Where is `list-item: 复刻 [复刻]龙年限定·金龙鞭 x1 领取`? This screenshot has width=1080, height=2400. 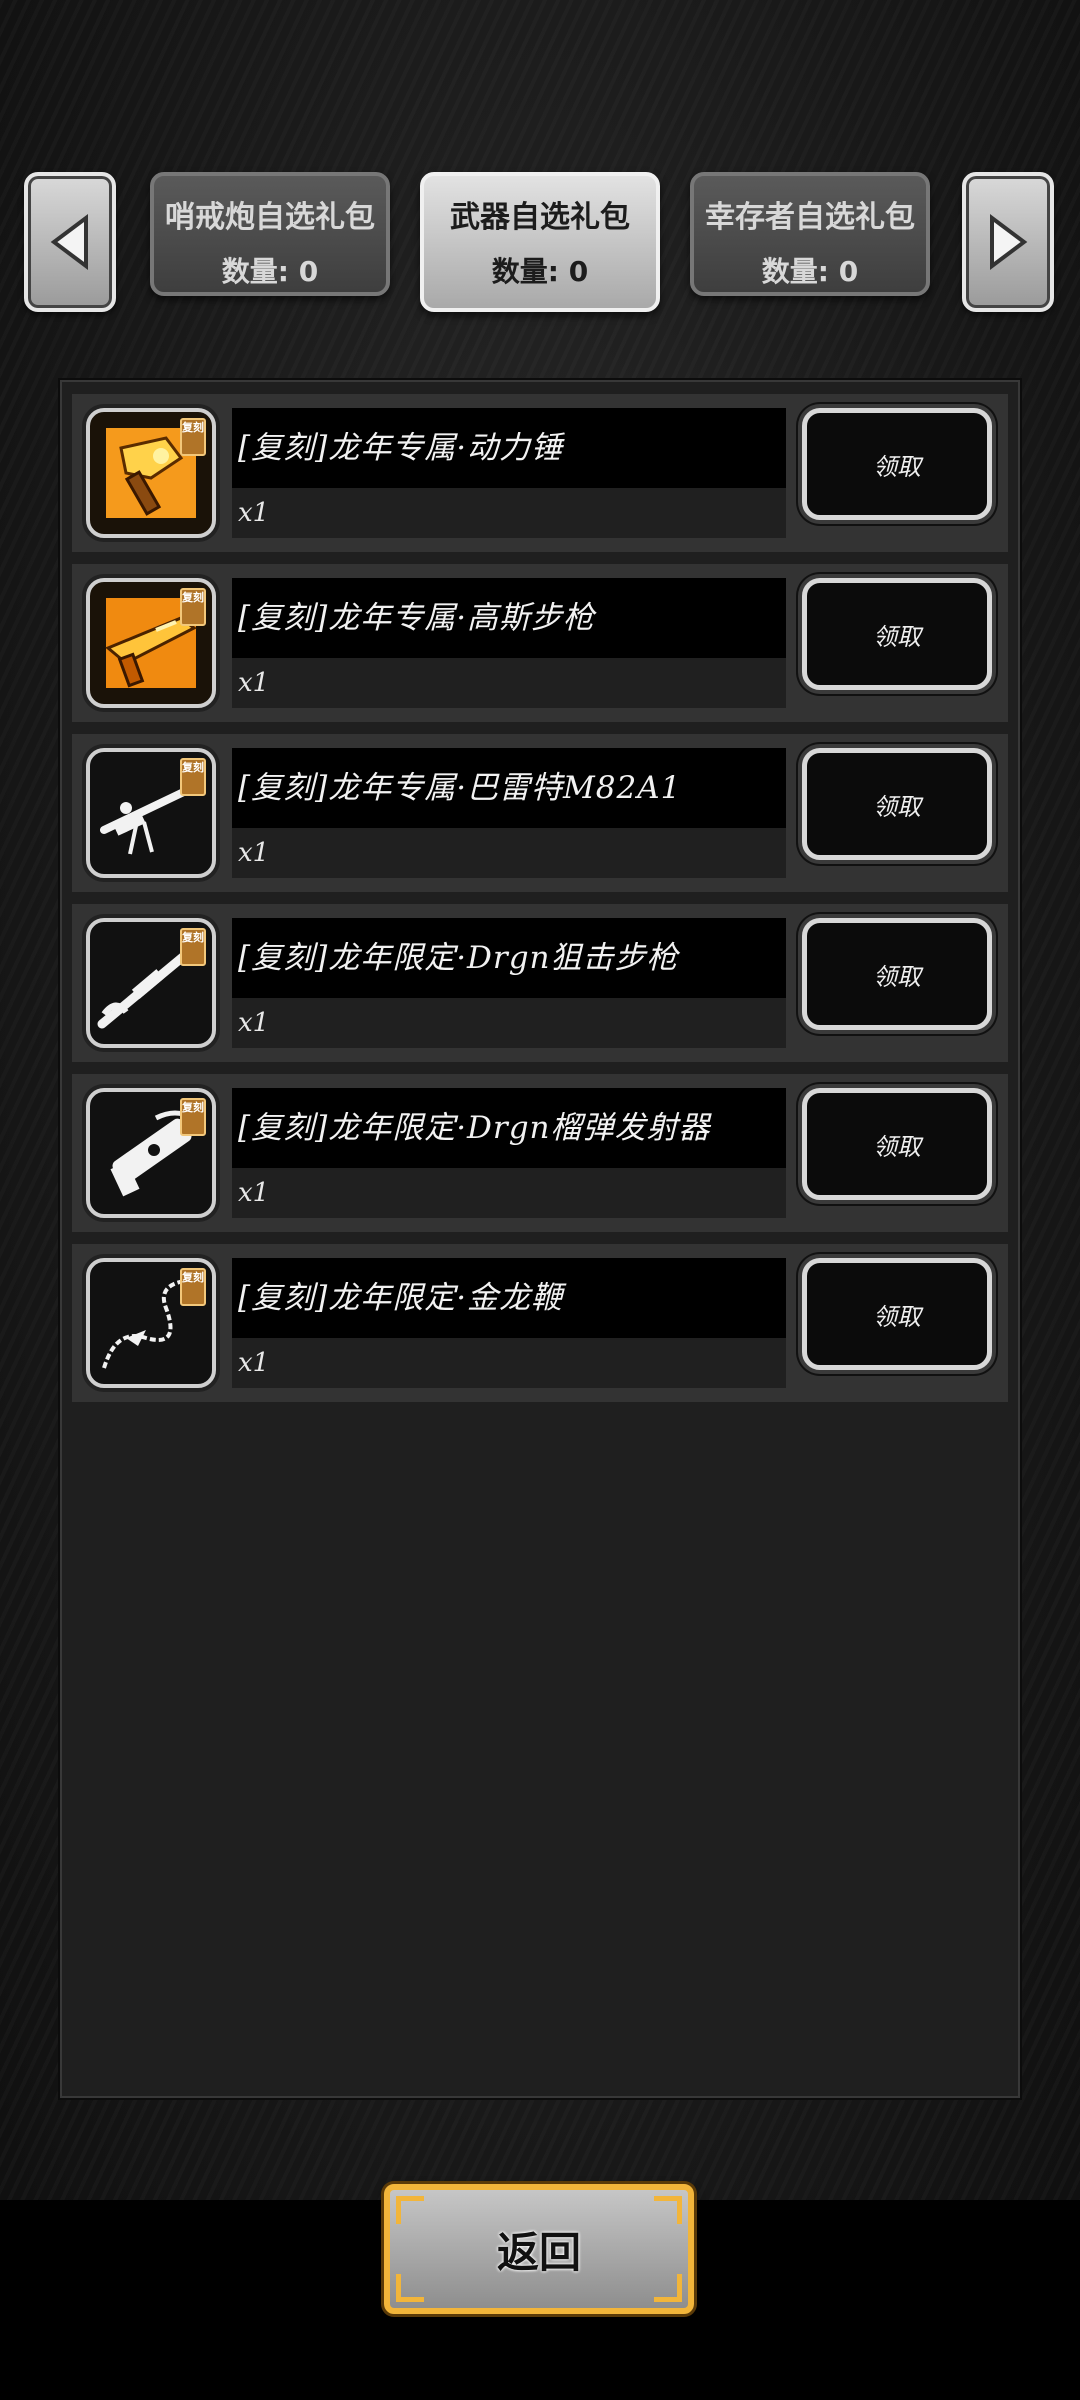 list-item: 复刻 [复刻]龙年限定·金龙鞭 x1 领取 is located at coordinates (540, 1323).